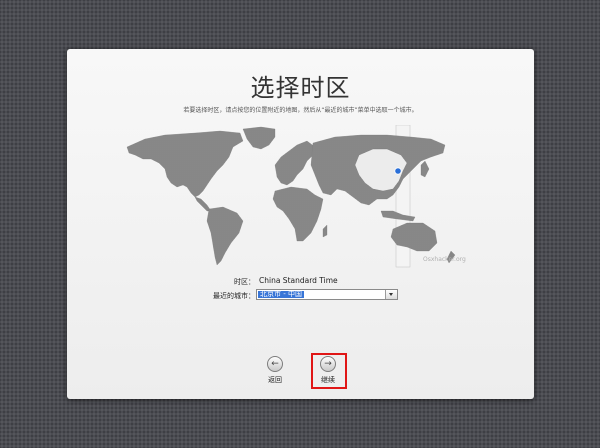 The width and height of the screenshot is (600, 448). I want to click on page-title: 选择时区, so click(300, 88).